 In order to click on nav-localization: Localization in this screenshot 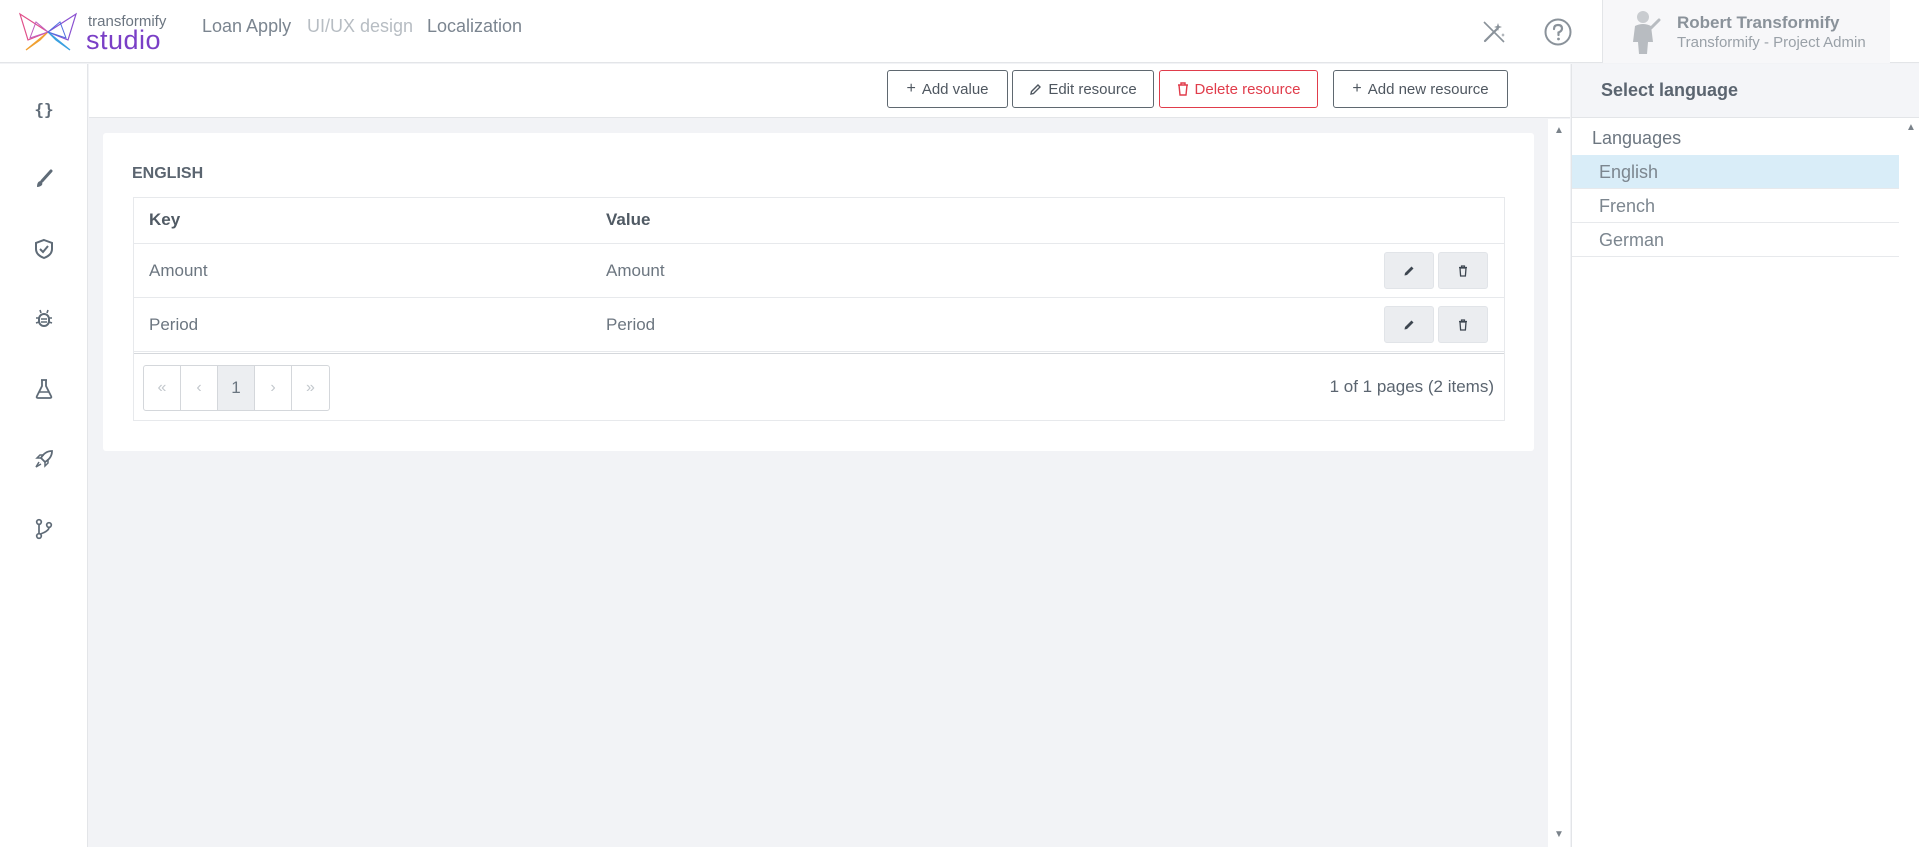, I will do `click(474, 26)`.